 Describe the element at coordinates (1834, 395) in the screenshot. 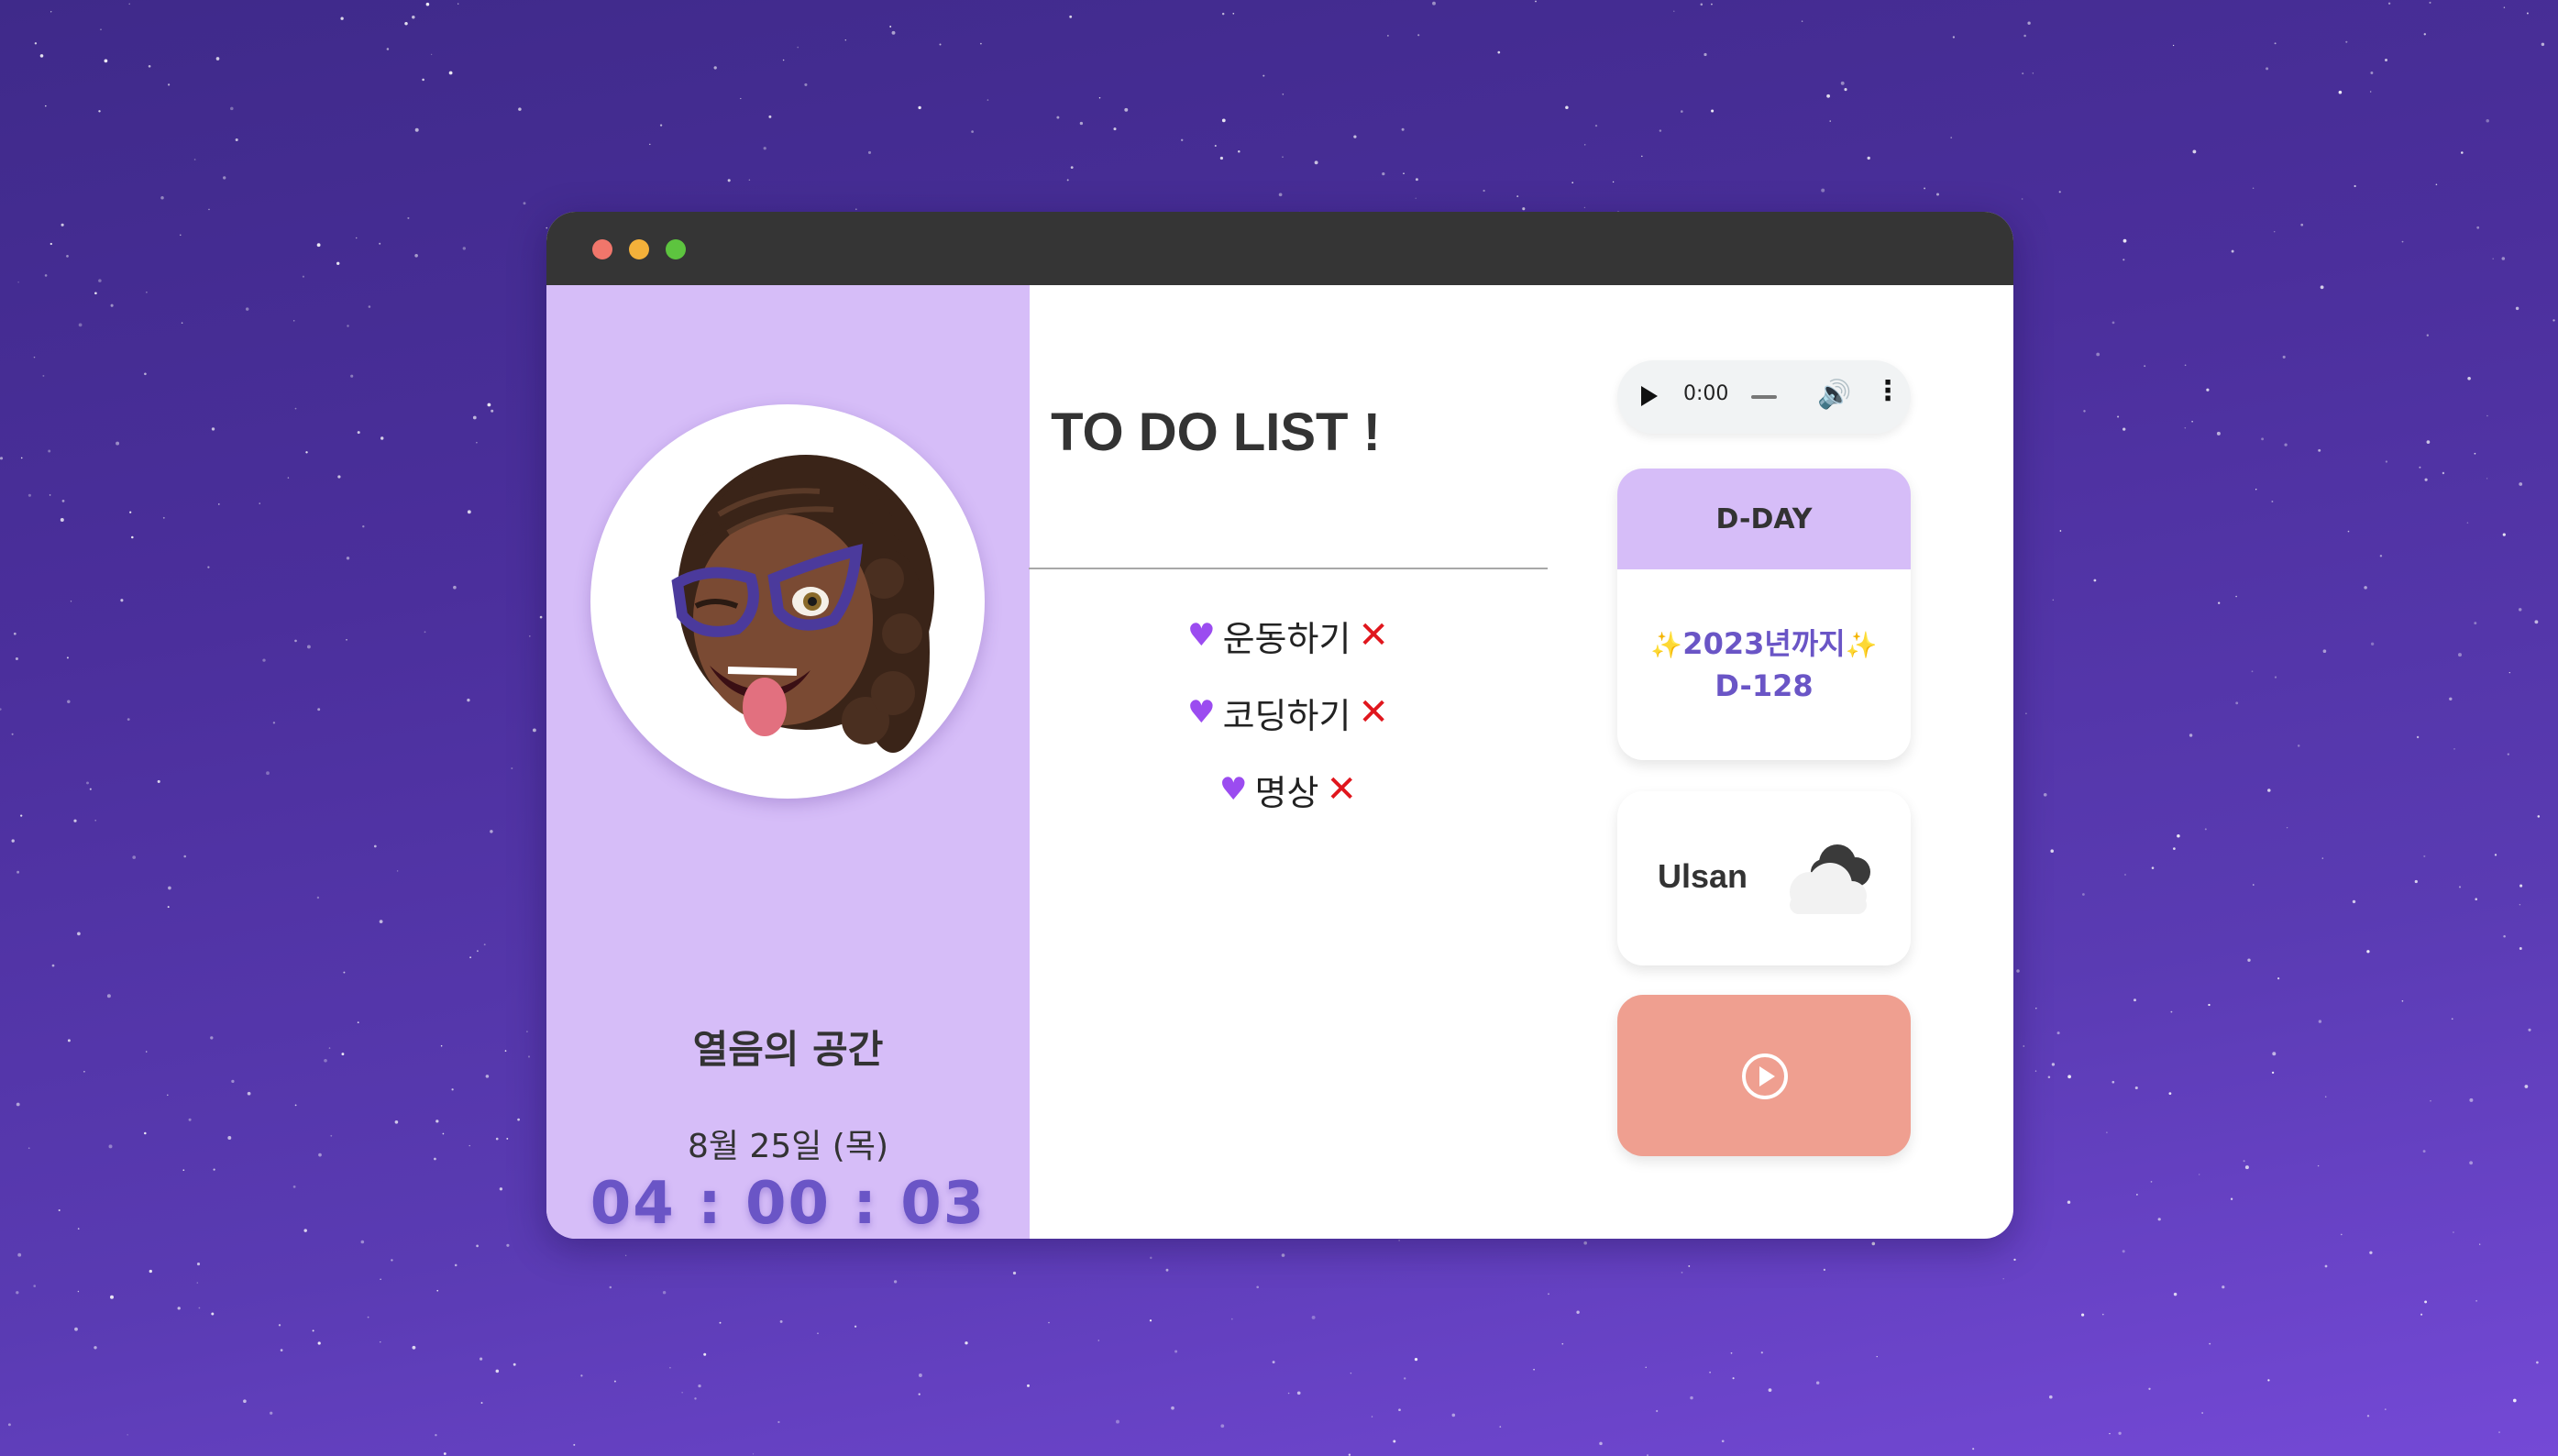

I see `volume-icon: 🔊` at that location.